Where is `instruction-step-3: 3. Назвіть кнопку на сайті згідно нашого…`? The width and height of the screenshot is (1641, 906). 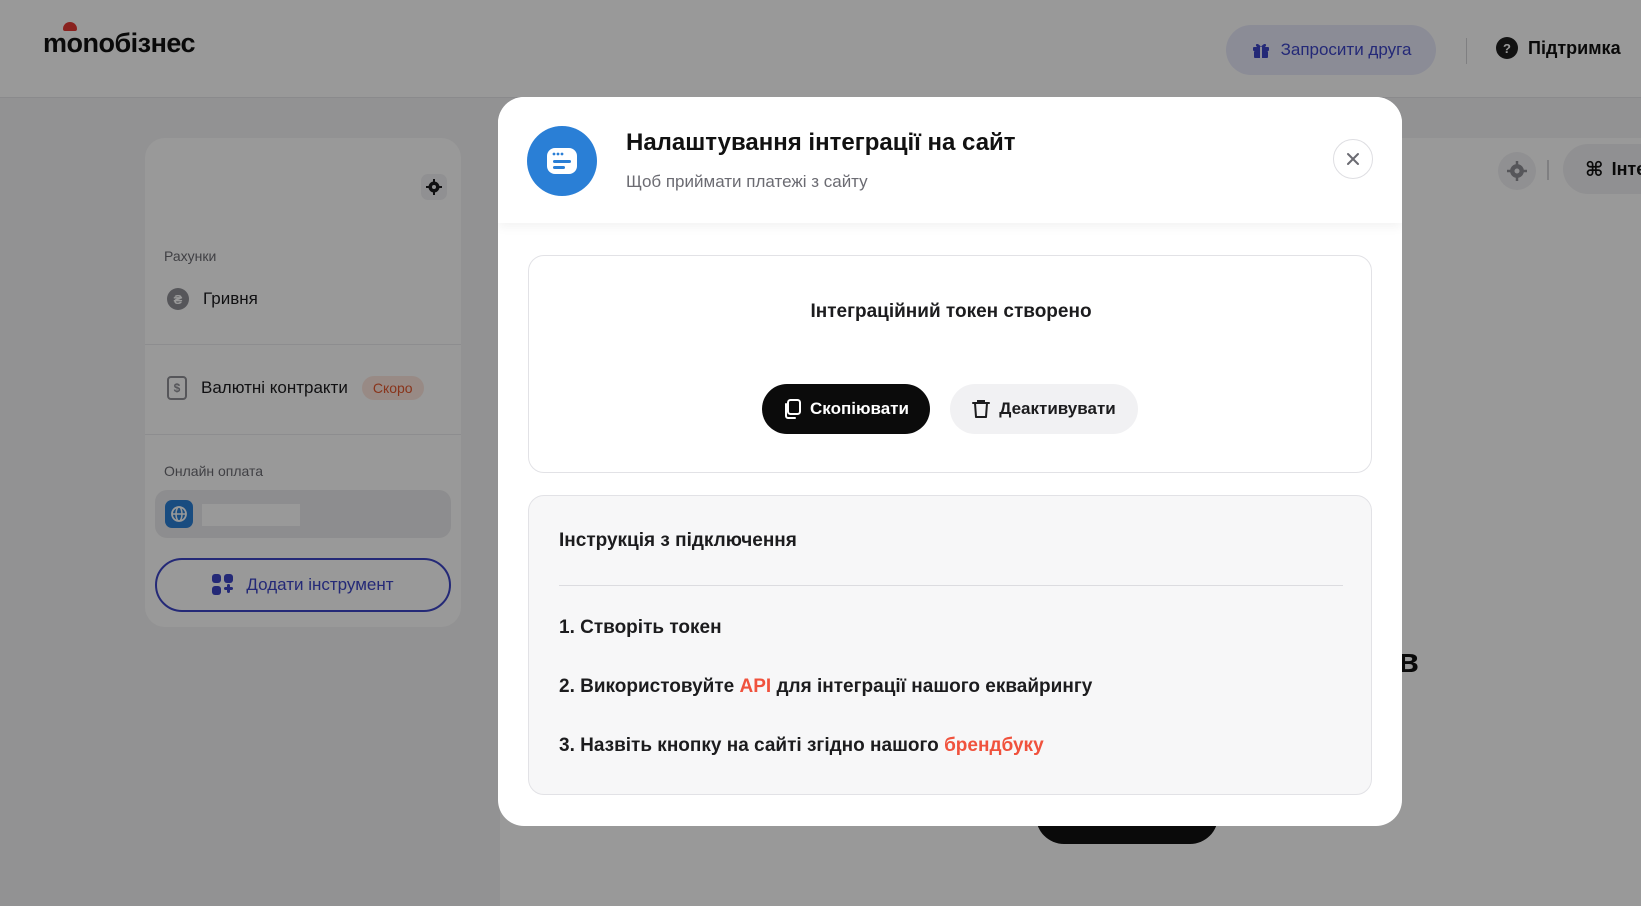 instruction-step-3: 3. Назвіть кнопку на сайті згідно нашого… is located at coordinates (801, 746).